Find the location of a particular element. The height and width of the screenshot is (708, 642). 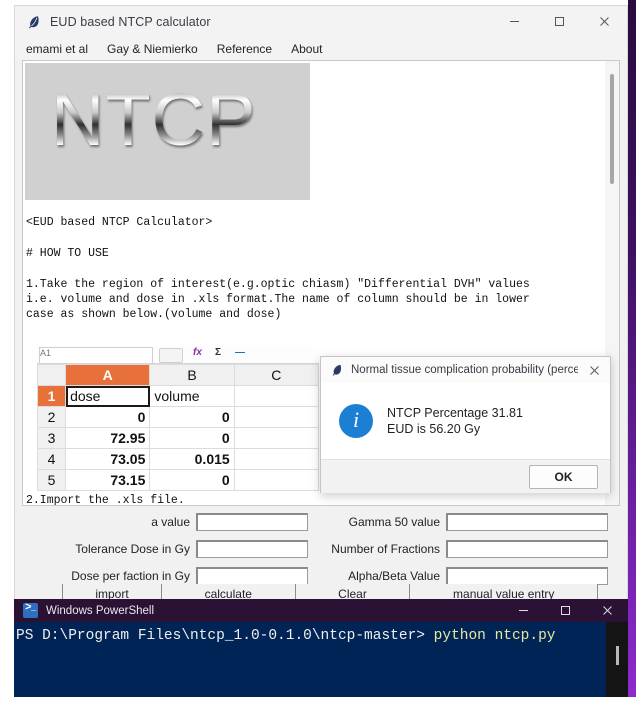

label-tolerance-dose: Tolerance Dose in Gy is located at coordinates (132, 548).